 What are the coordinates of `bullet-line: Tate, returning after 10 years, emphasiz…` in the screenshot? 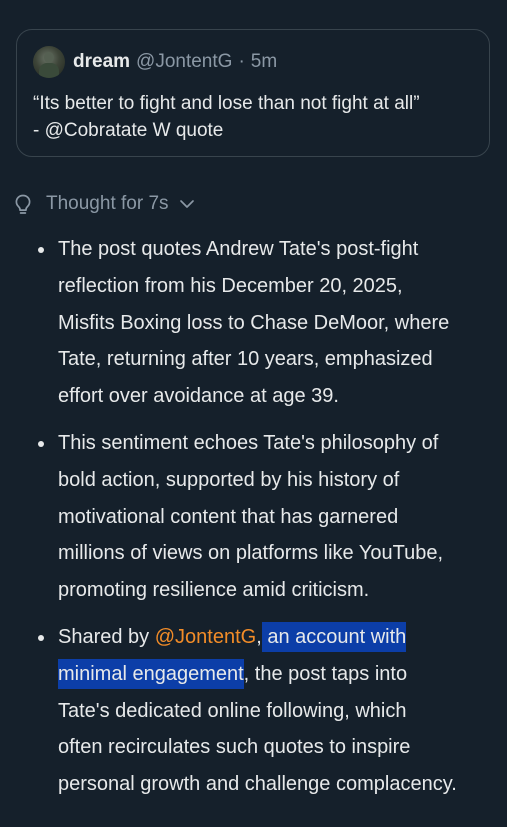 It's located at (245, 359).